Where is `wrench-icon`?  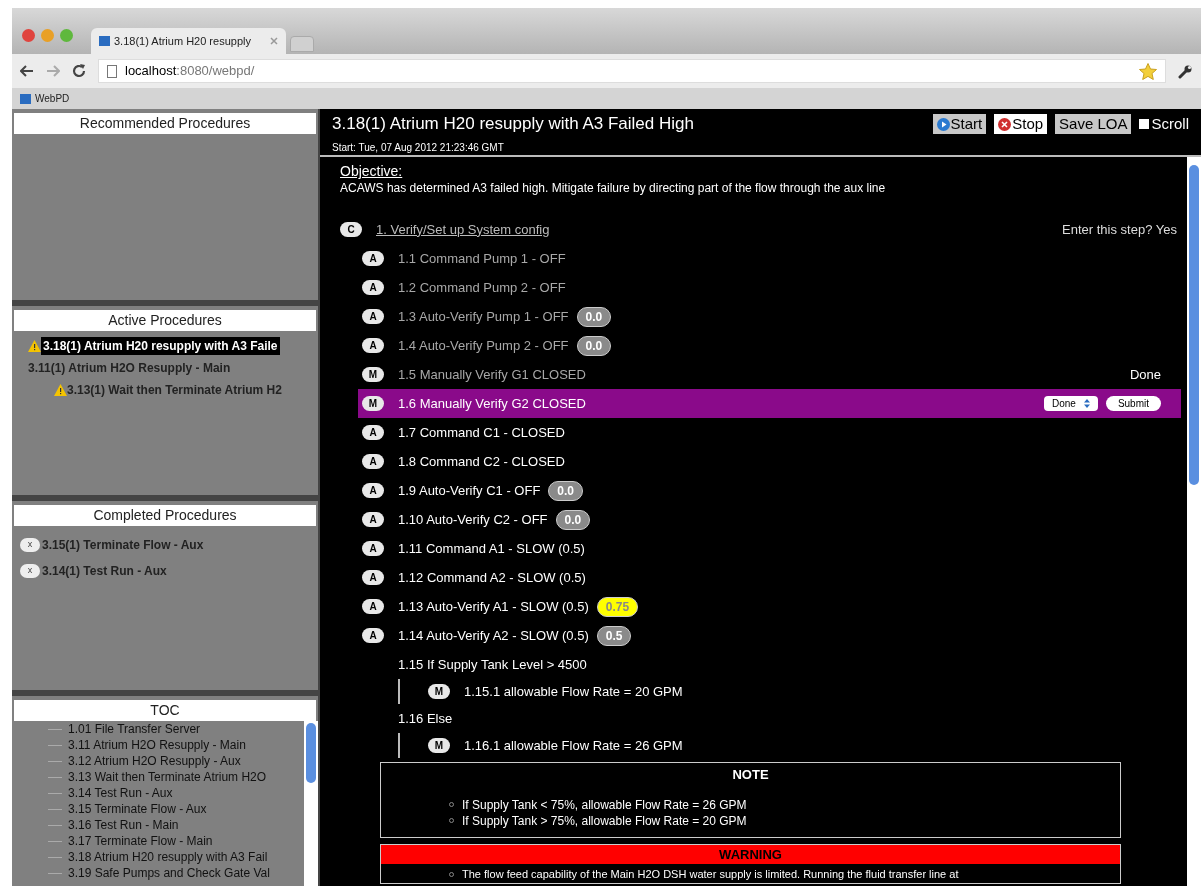 wrench-icon is located at coordinates (1185, 71).